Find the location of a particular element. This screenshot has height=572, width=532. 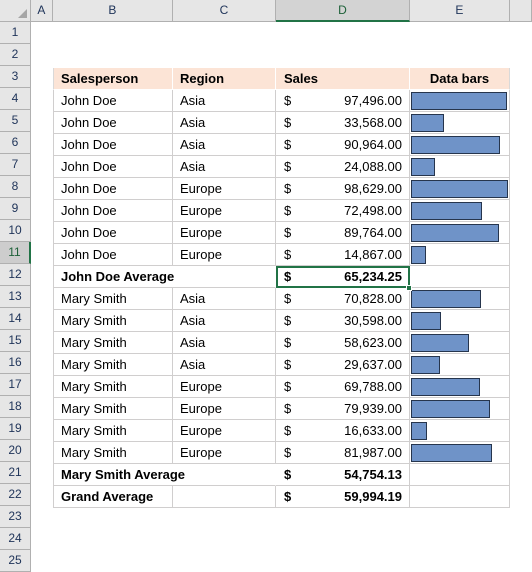

table-row: Mary Smith Europe $69,788.00 is located at coordinates (281, 387).